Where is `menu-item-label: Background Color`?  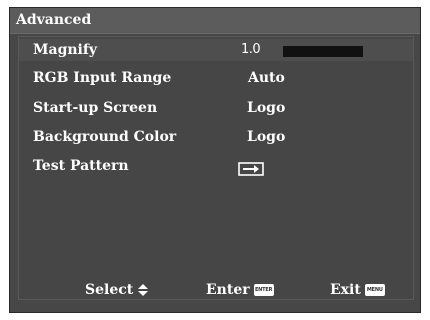 menu-item-label: Background Color is located at coordinates (105, 137).